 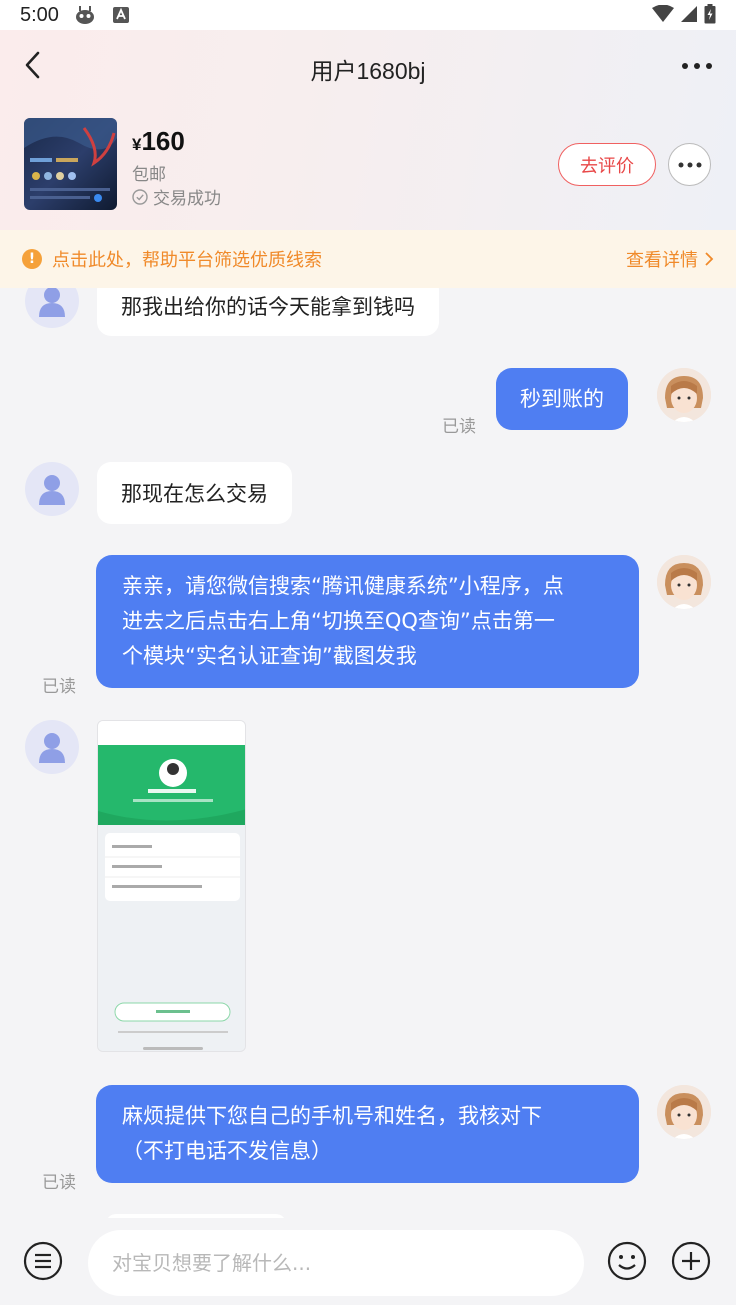 I want to click on message-bubble: 秒到账的, so click(x=562, y=399).